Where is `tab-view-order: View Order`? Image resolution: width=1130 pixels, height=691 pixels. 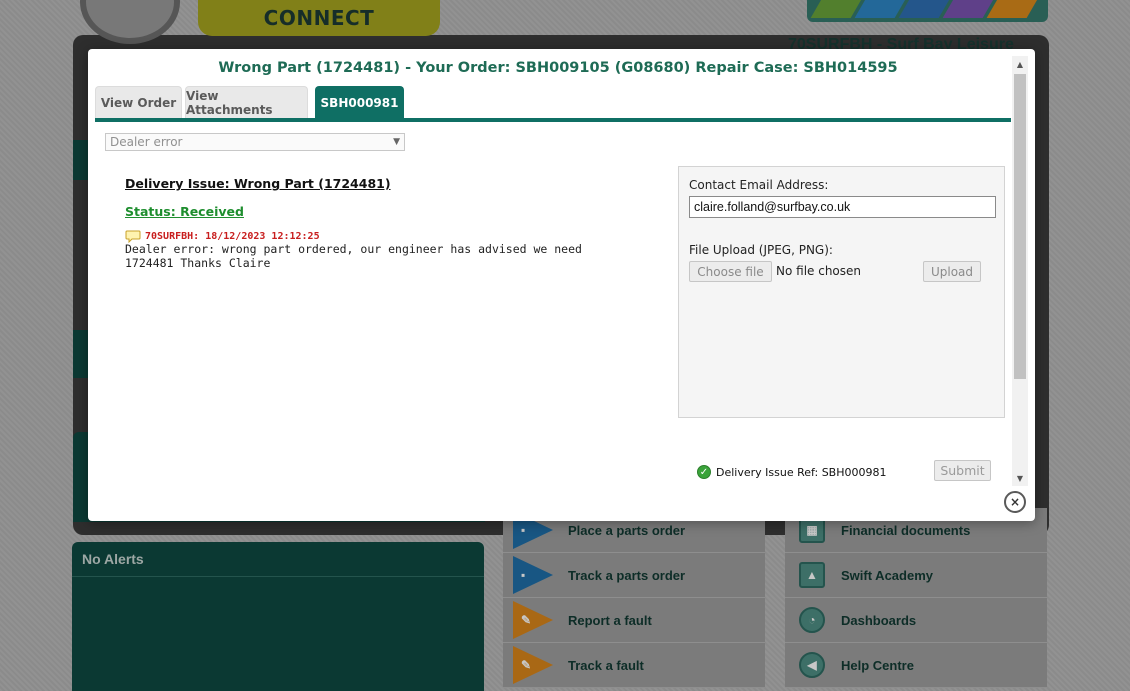 tab-view-order: View Order is located at coordinates (138, 102).